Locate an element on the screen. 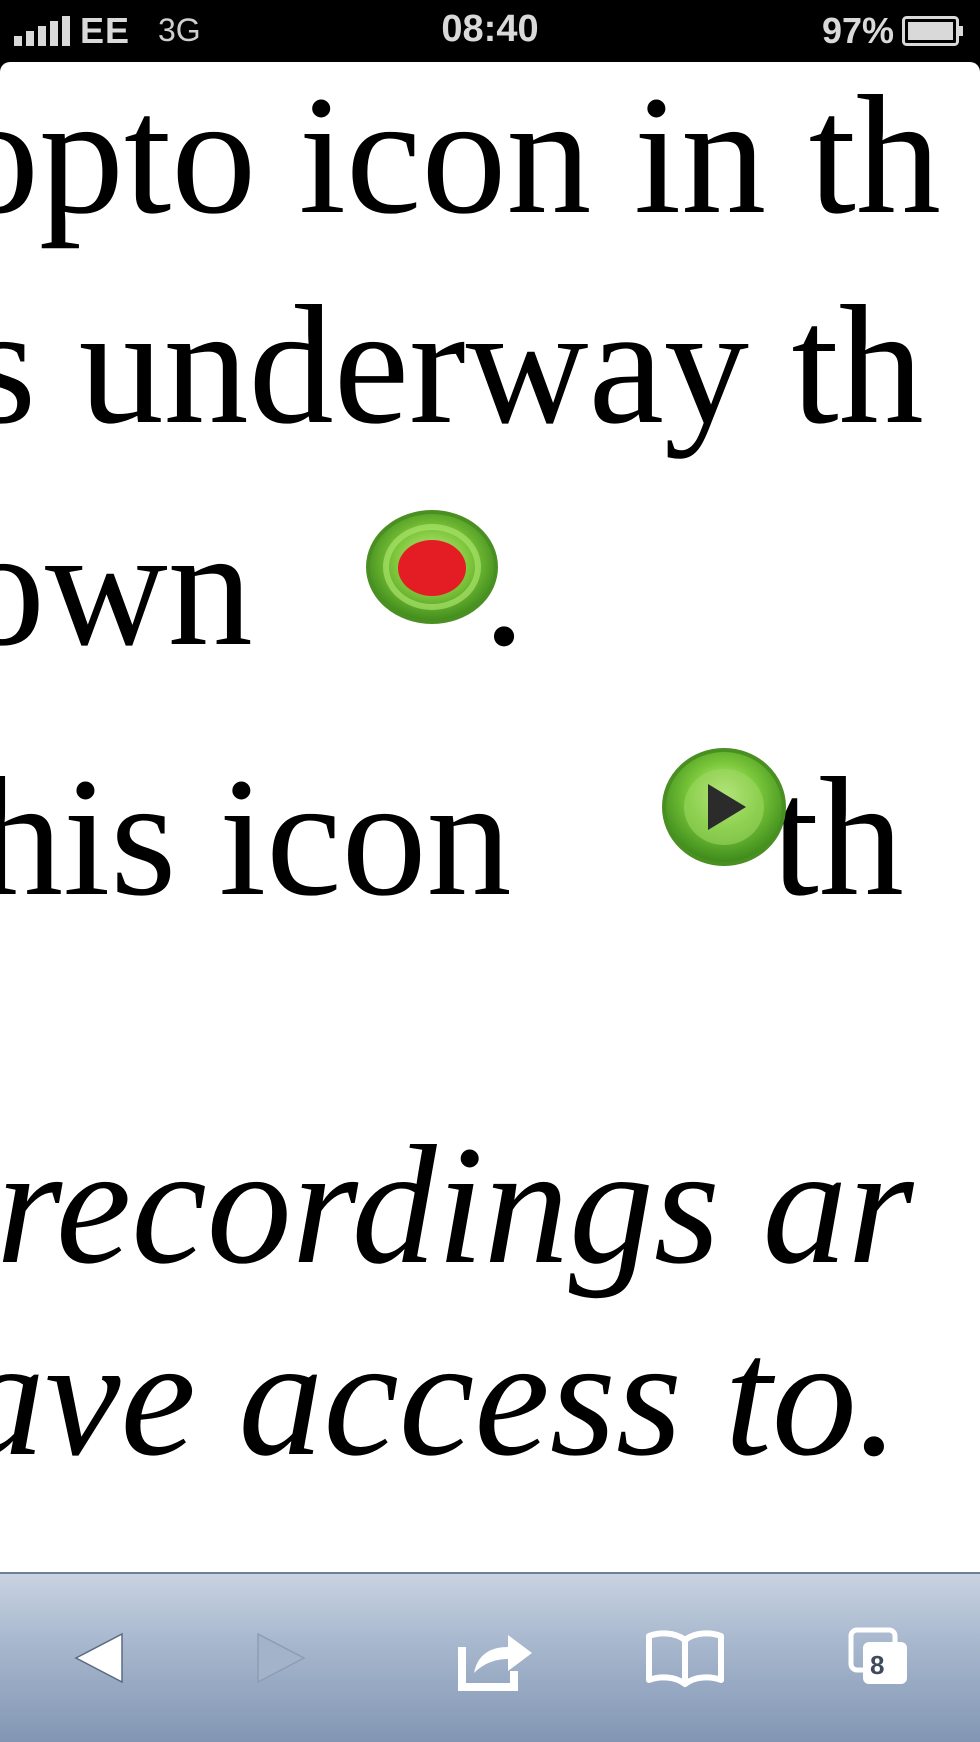  forward-icon is located at coordinates (281, 1658).